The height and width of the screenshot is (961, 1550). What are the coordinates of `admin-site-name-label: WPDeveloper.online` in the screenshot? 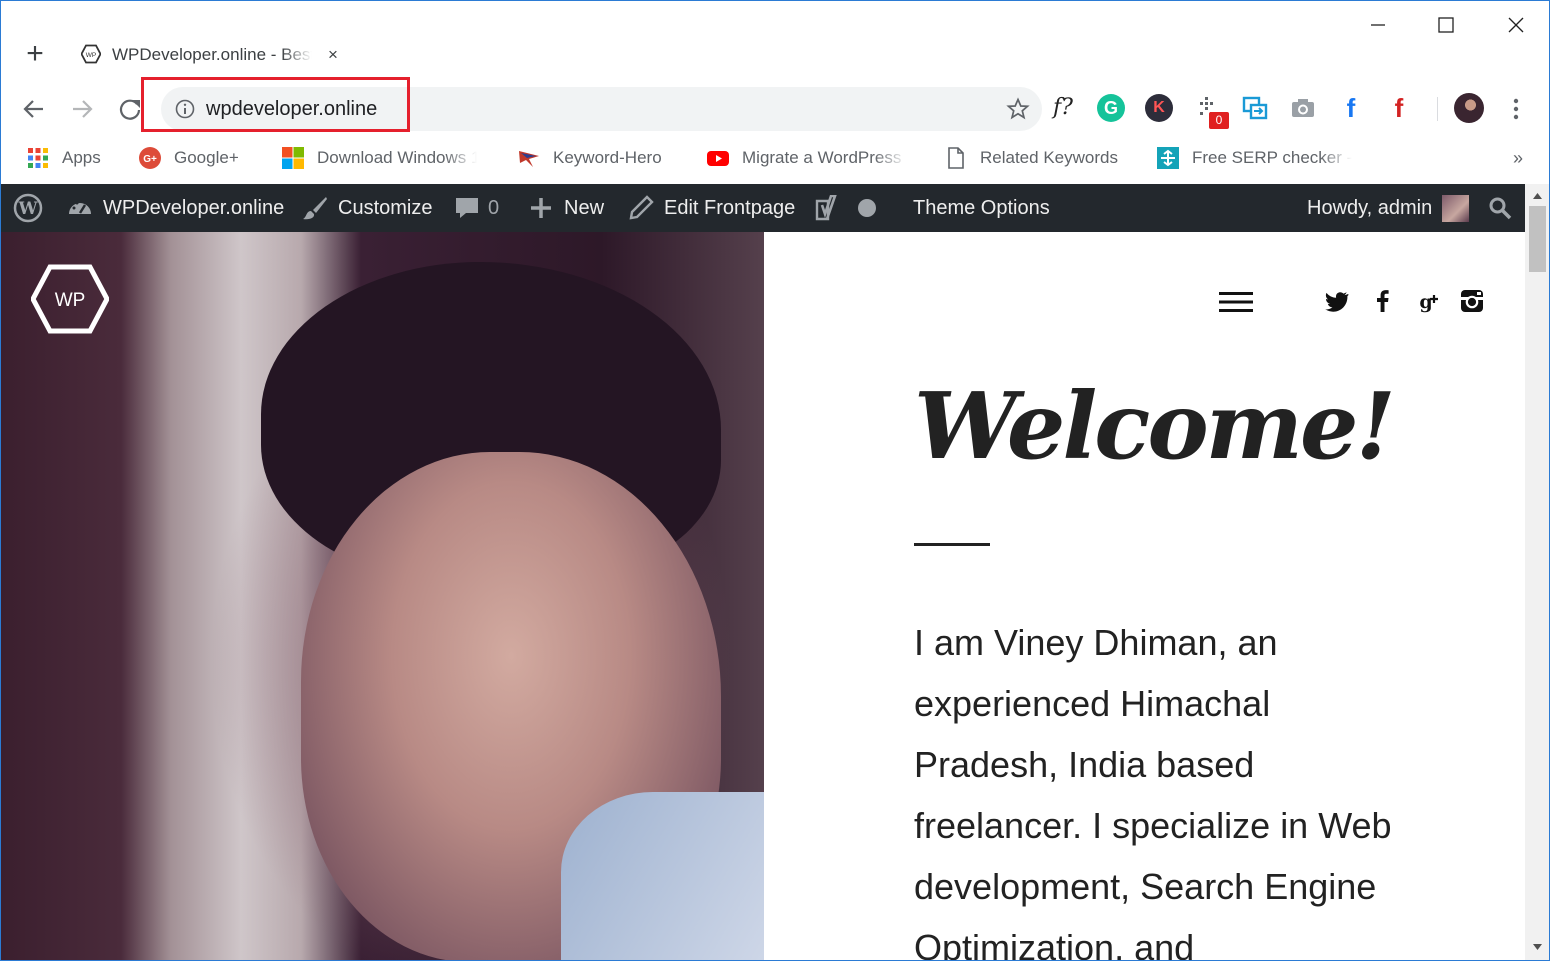 It's located at (194, 207).